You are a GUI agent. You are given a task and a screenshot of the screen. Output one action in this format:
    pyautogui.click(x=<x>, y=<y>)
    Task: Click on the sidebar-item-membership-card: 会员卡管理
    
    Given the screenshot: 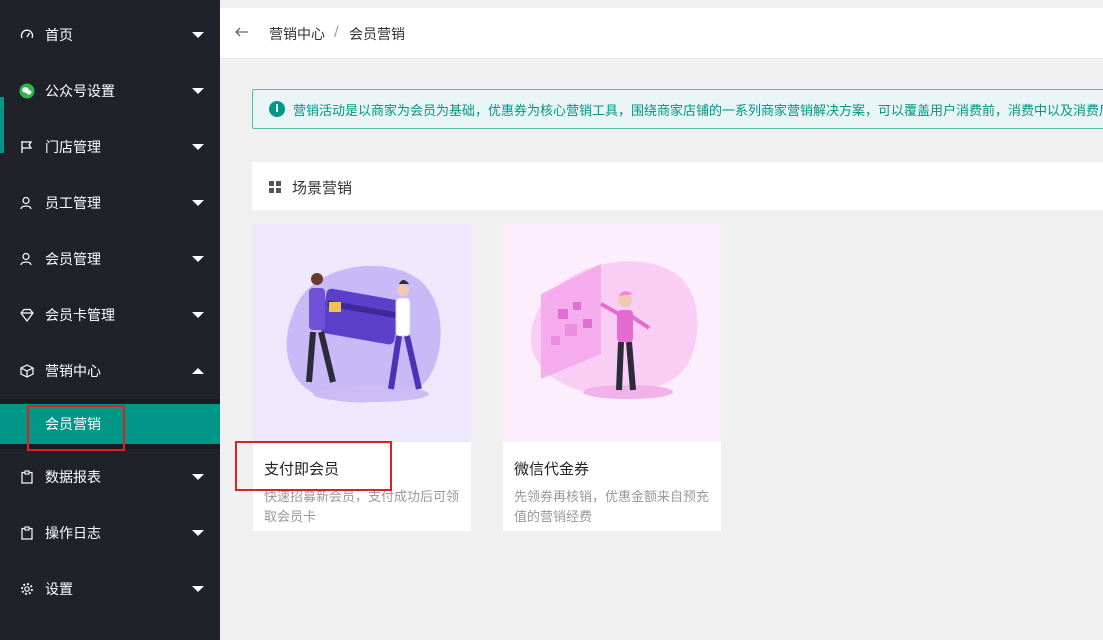 What is the action you would take?
    pyautogui.click(x=110, y=315)
    